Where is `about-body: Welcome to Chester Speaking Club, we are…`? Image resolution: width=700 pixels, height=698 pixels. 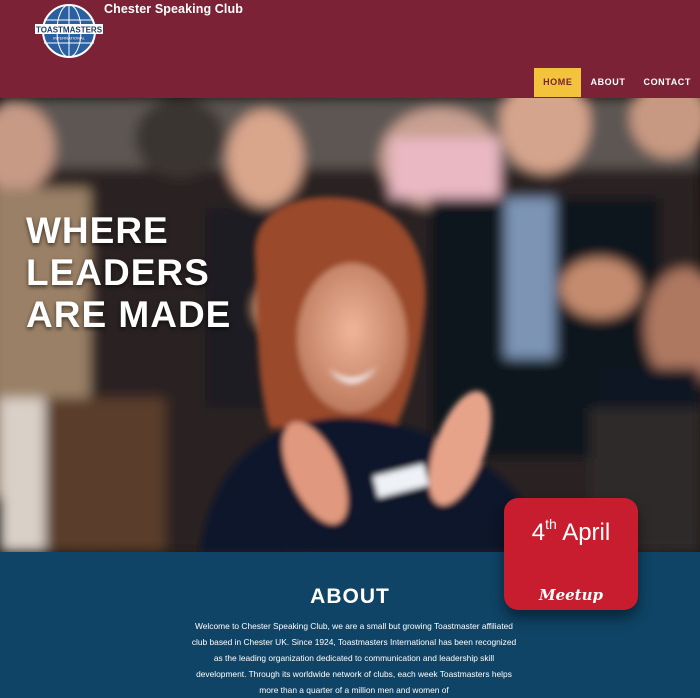
about-body: Welcome to Chester Speaking Club, we are… is located at coordinates (354, 658).